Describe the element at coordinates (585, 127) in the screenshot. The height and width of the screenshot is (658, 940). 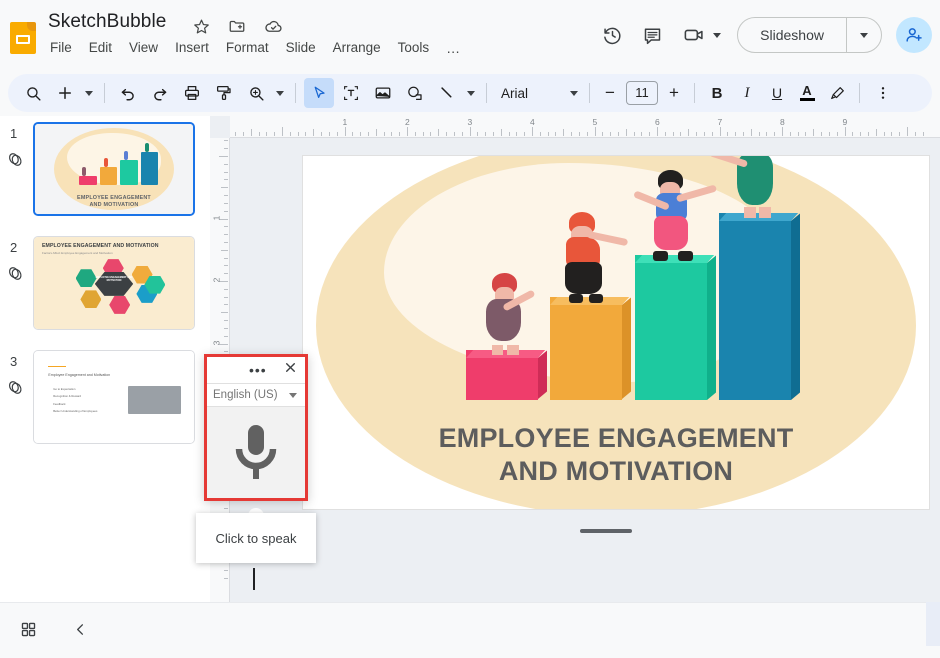
I see `horizontal-ruler: 1 2 3 4 5 6 7 8 9` at that location.